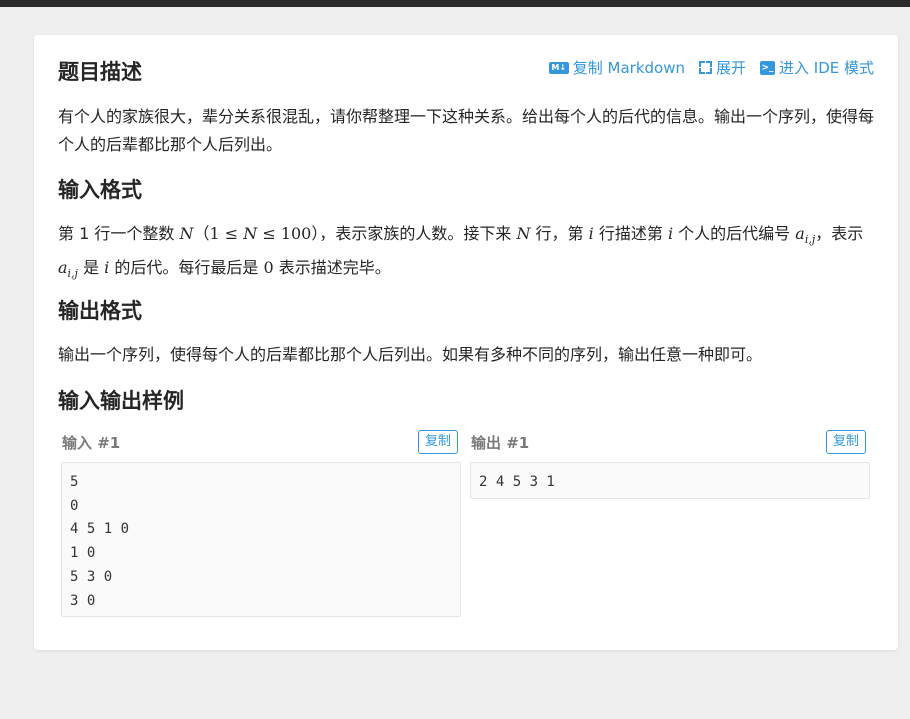 The image size is (910, 719). What do you see at coordinates (438, 442) in the screenshot?
I see `copy-input-button: 复制` at bounding box center [438, 442].